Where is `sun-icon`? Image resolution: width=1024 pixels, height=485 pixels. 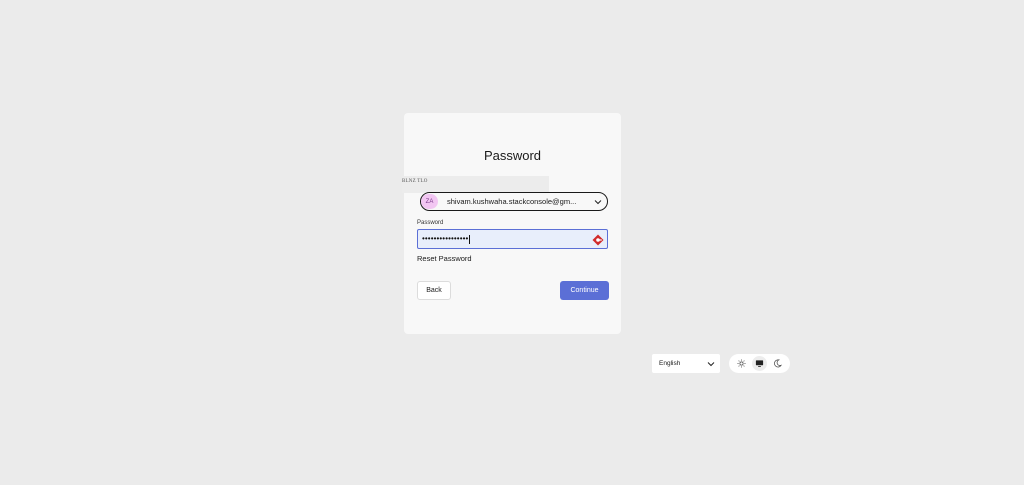 sun-icon is located at coordinates (741, 363).